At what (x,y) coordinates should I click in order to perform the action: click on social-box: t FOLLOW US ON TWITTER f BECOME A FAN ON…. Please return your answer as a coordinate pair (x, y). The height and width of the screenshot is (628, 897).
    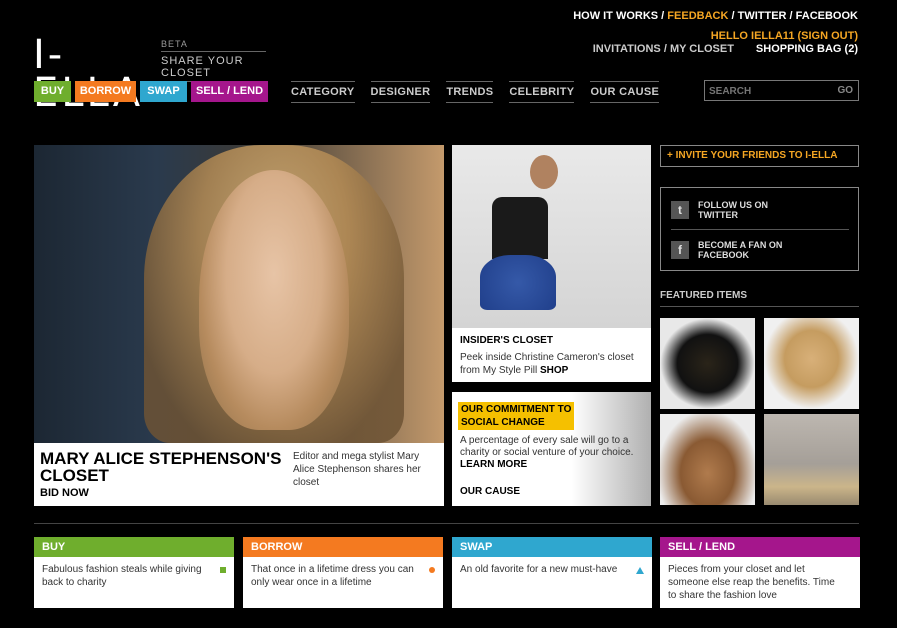
    Looking at the image, I should click on (759, 229).